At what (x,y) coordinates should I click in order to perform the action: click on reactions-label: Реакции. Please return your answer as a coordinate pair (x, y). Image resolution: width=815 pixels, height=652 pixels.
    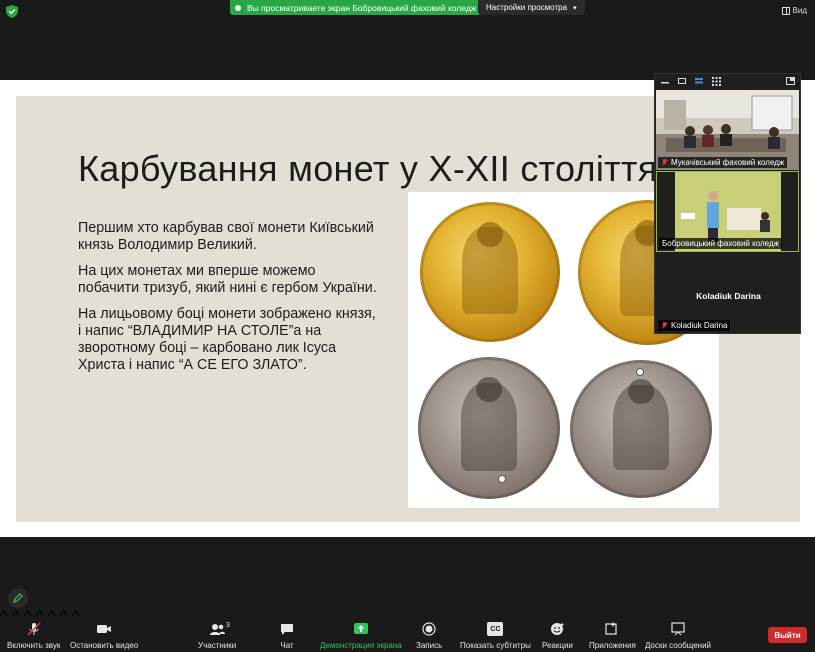
    Looking at the image, I should click on (557, 645).